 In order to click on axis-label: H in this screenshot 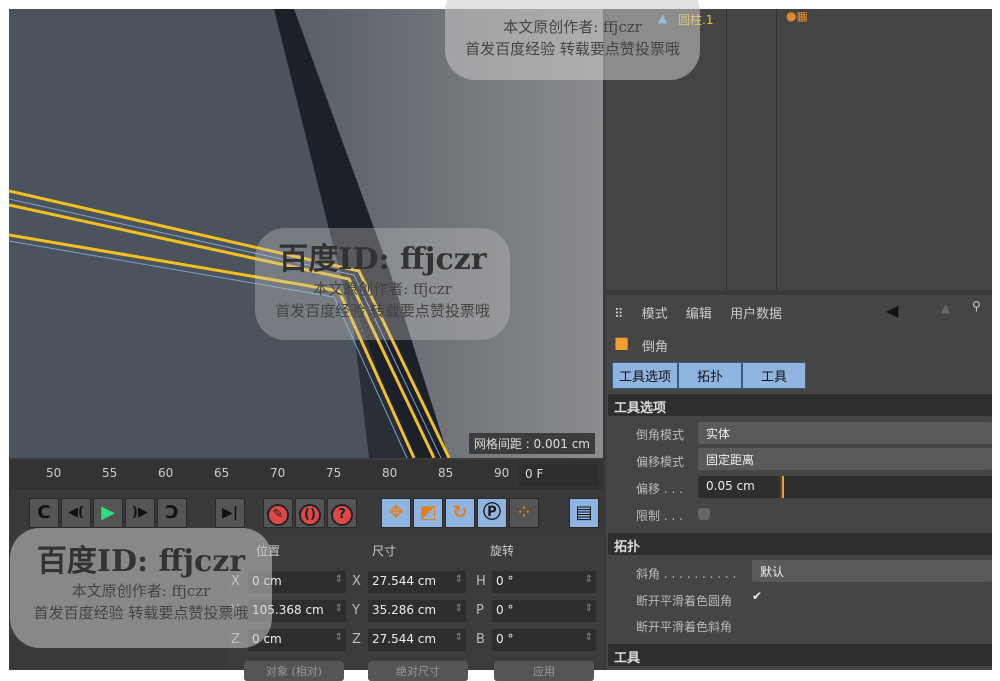, I will do `click(481, 581)`.